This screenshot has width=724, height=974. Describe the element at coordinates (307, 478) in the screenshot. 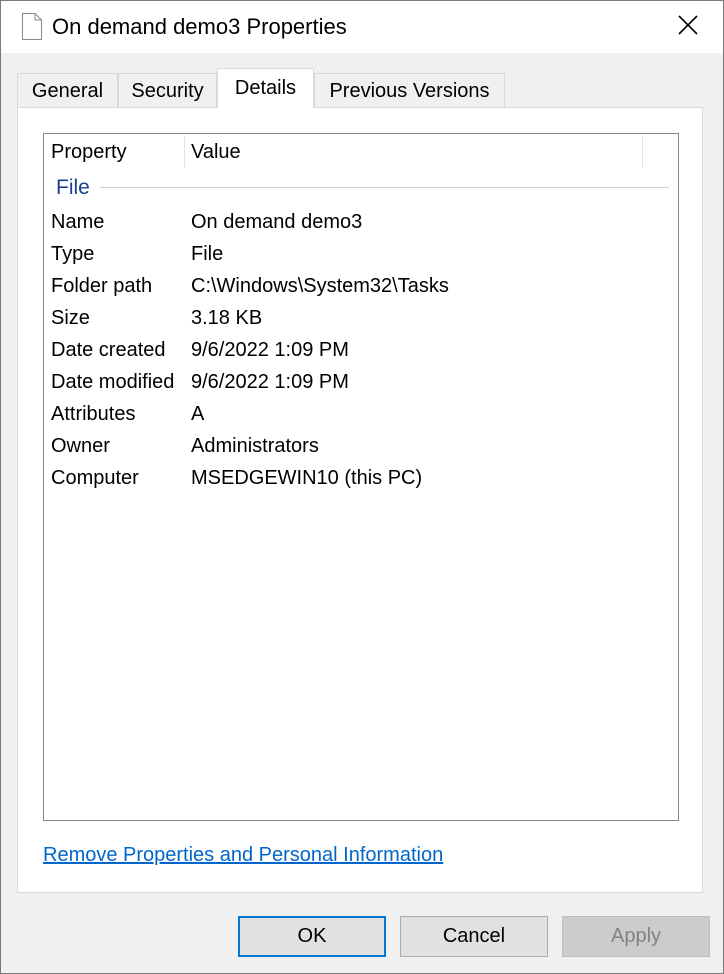

I see `property-value: MSEDGEWIN10 (this PC)` at that location.